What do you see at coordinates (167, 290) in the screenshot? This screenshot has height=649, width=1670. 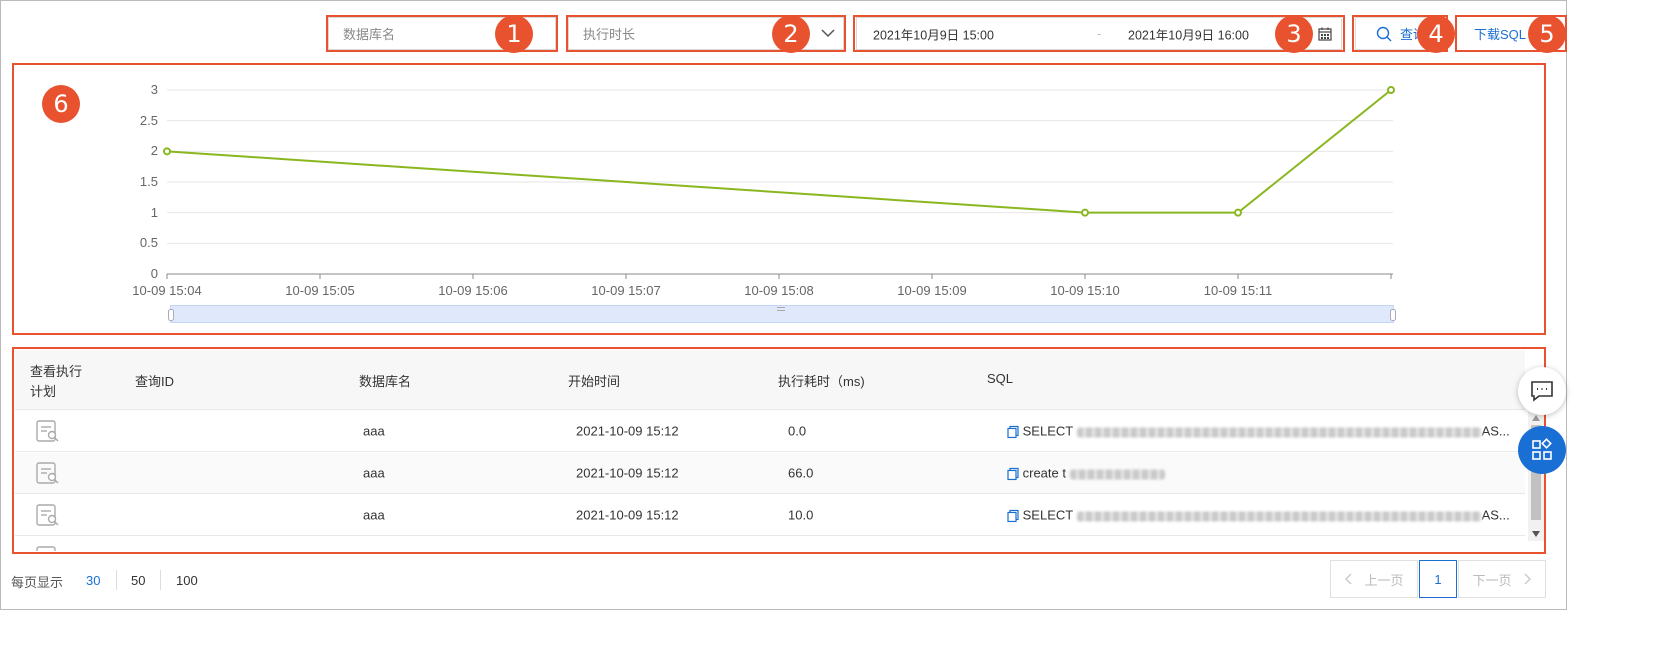 I see `x-tick-label: 10-09 15:04` at bounding box center [167, 290].